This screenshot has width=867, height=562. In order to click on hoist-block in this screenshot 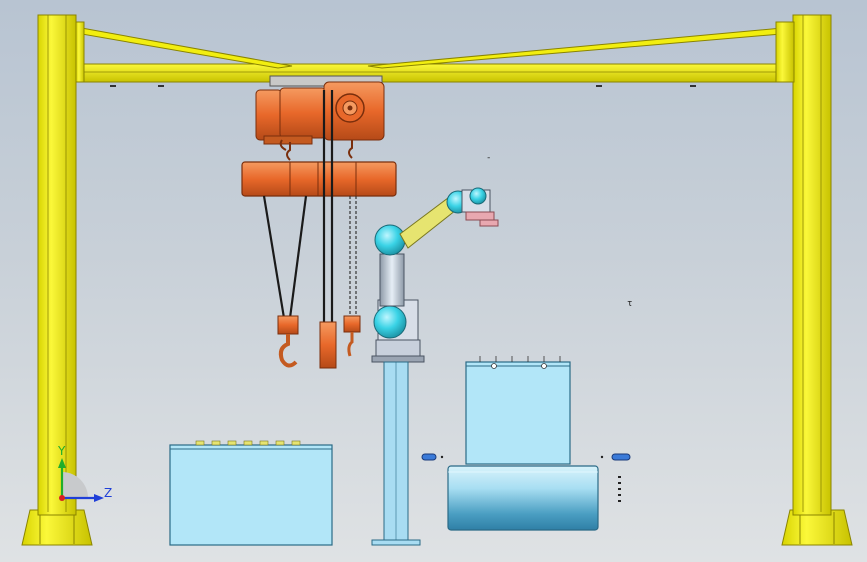, I will do `click(319, 179)`.